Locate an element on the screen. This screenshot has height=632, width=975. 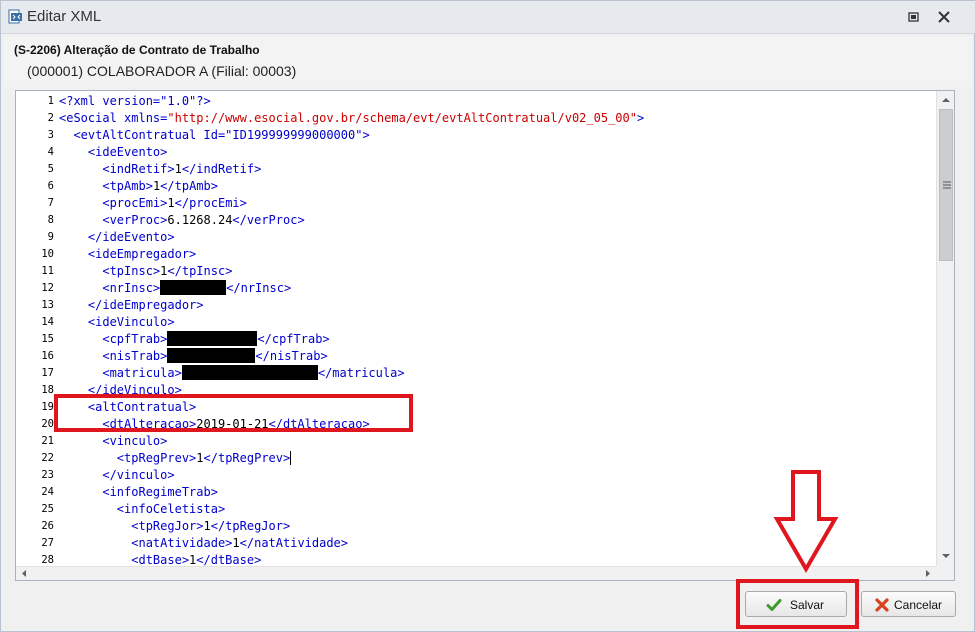
cancel-button: Cancelar is located at coordinates (908, 604).